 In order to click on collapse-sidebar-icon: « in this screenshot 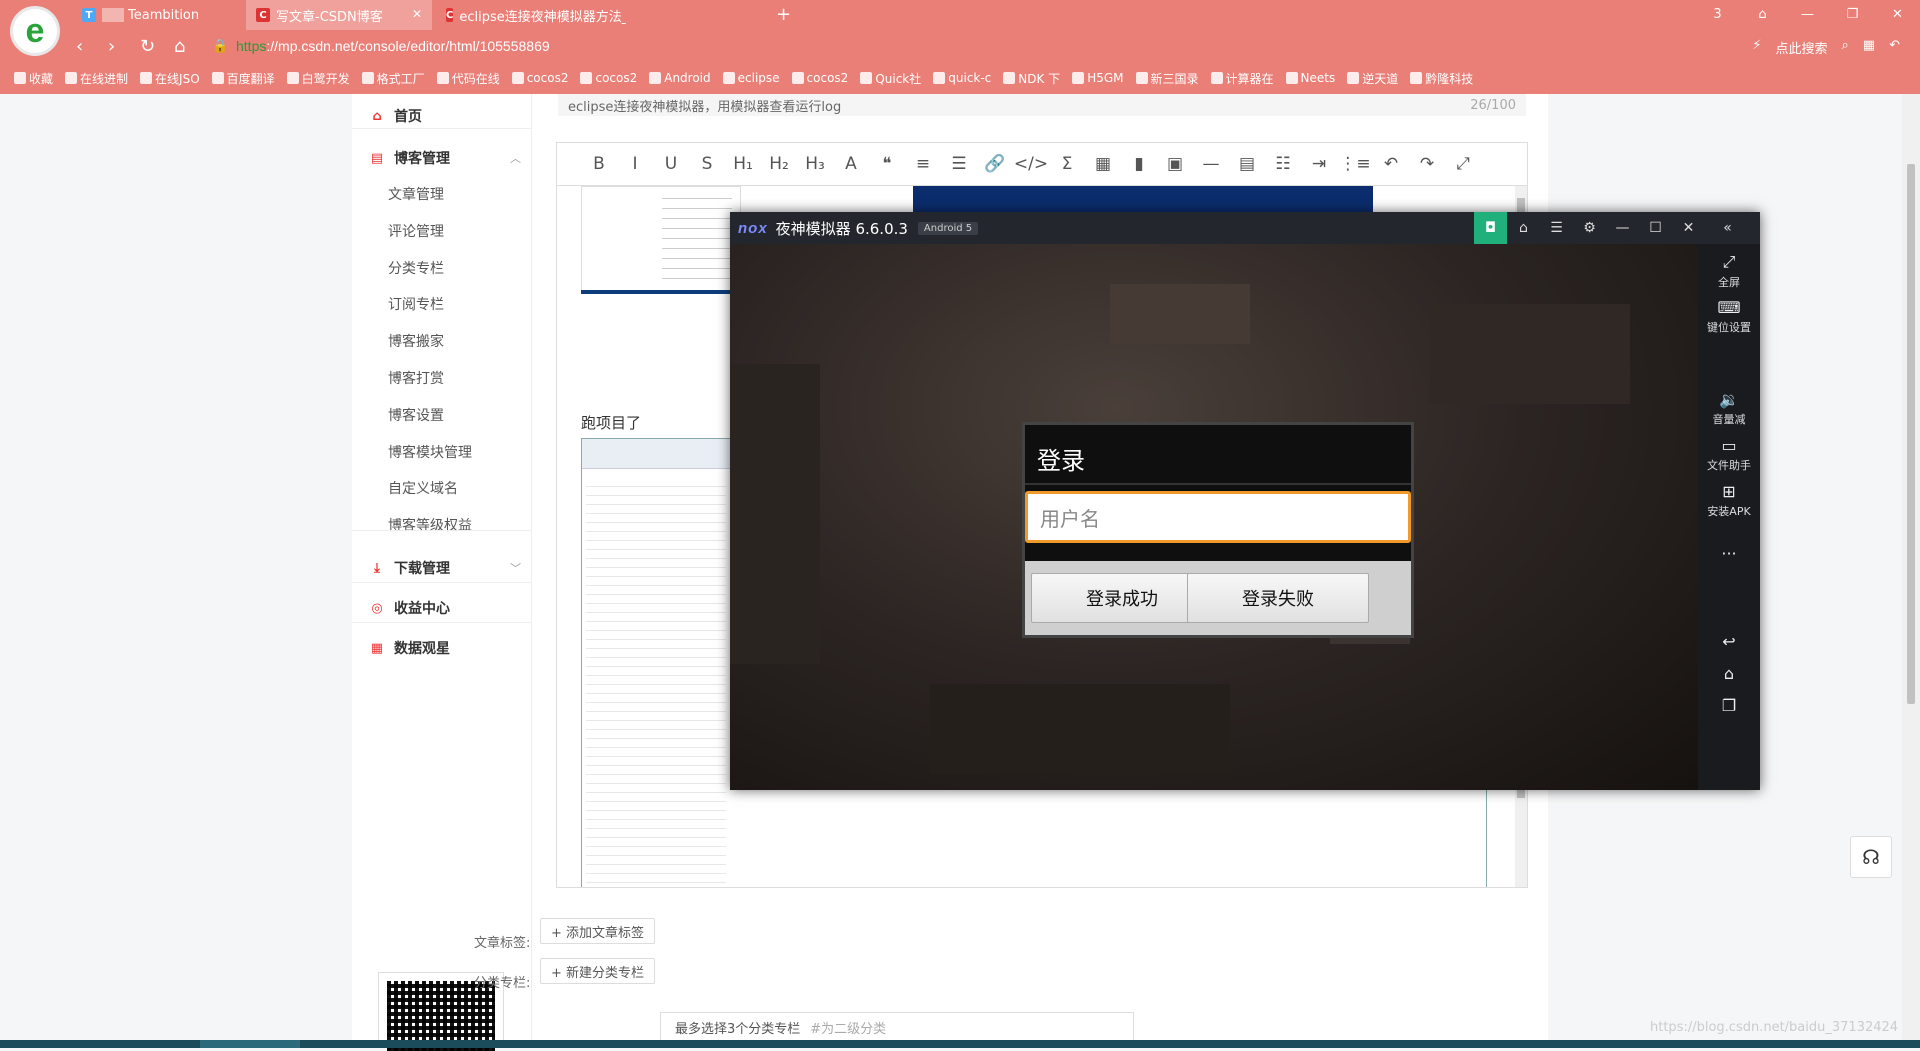, I will do `click(1727, 228)`.